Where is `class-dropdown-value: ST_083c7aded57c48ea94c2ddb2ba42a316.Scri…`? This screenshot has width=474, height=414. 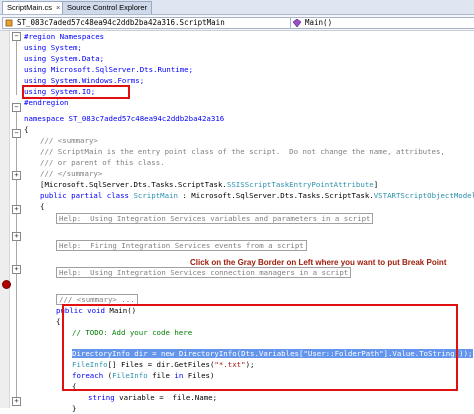
class-dropdown-value: ST_083c7aded57c48ea94c2ddb2ba42a316.Scri… is located at coordinates (121, 22).